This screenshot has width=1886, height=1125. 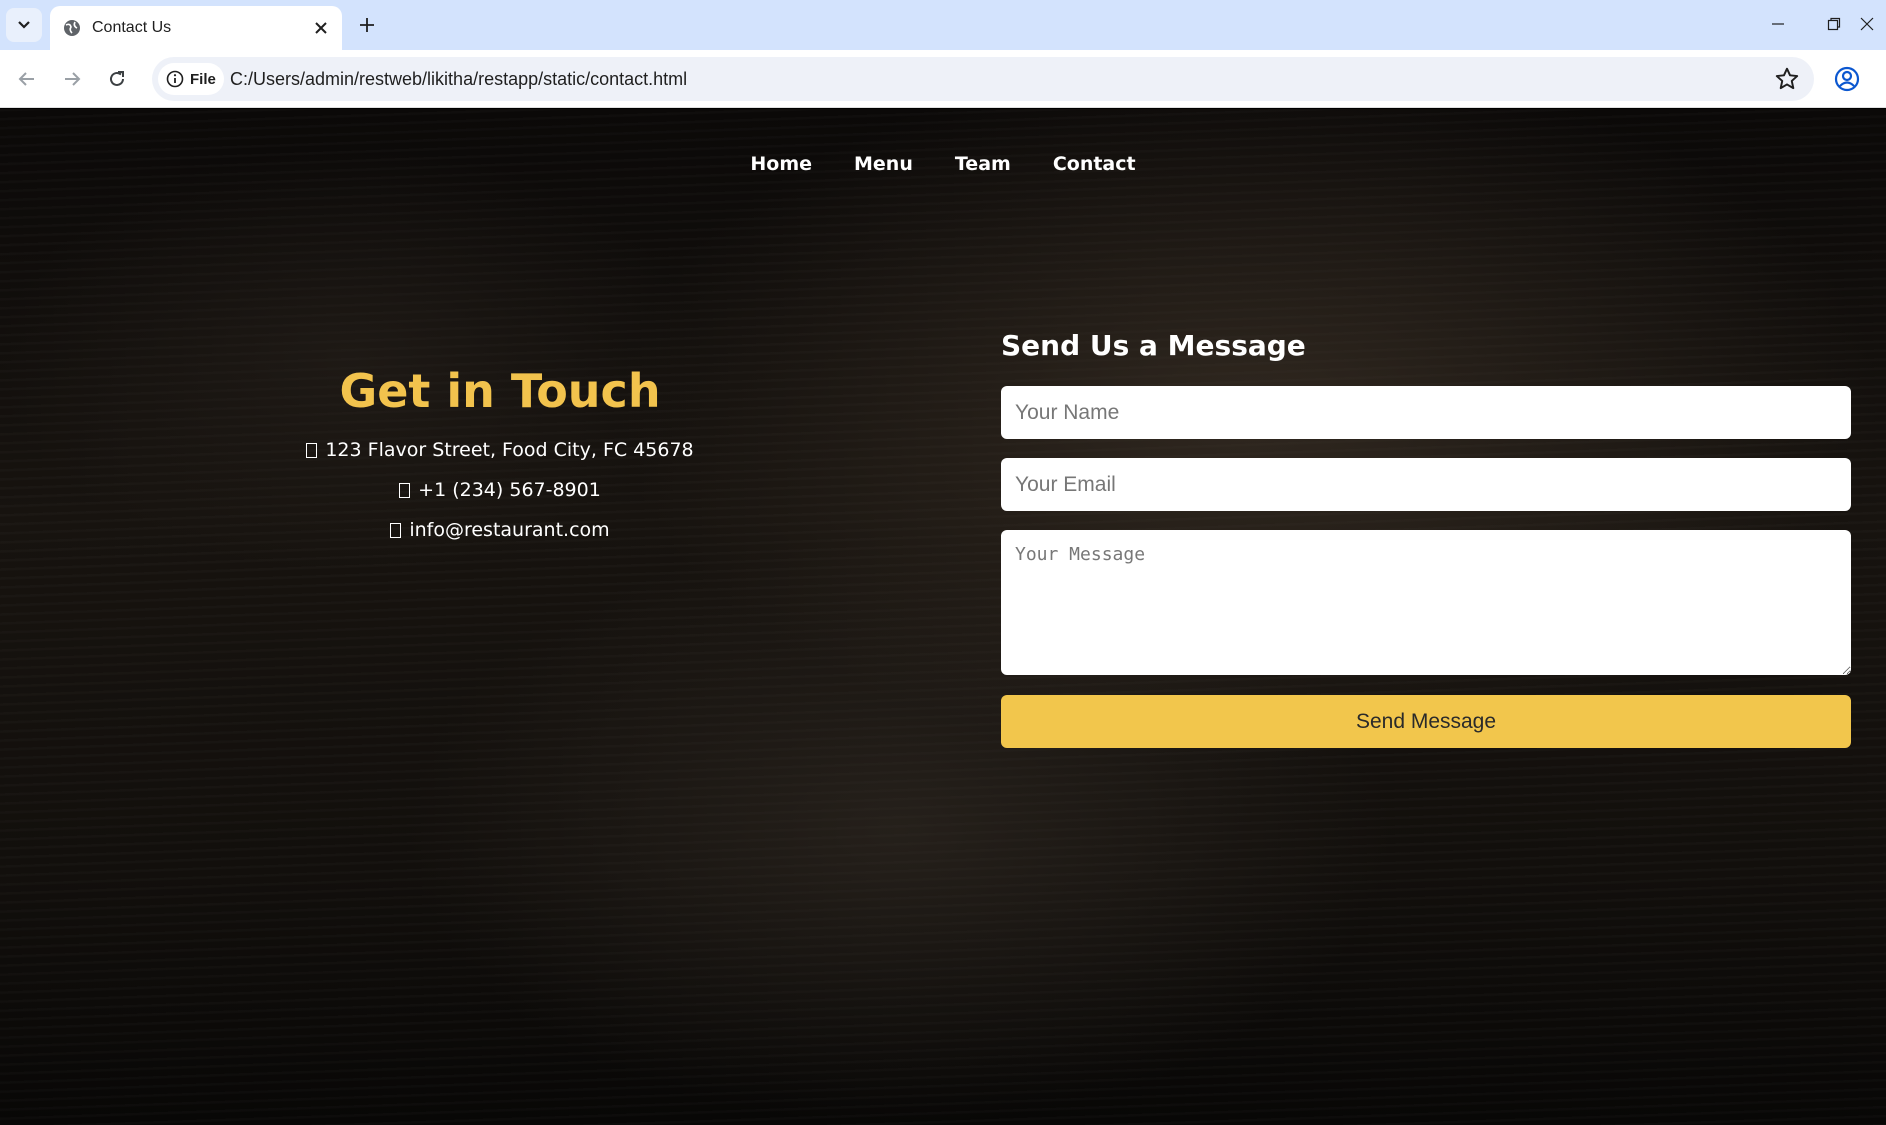 What do you see at coordinates (509, 450) in the screenshot?
I see `address-text: 123 Flavor Street, Food City, FC 45678` at bounding box center [509, 450].